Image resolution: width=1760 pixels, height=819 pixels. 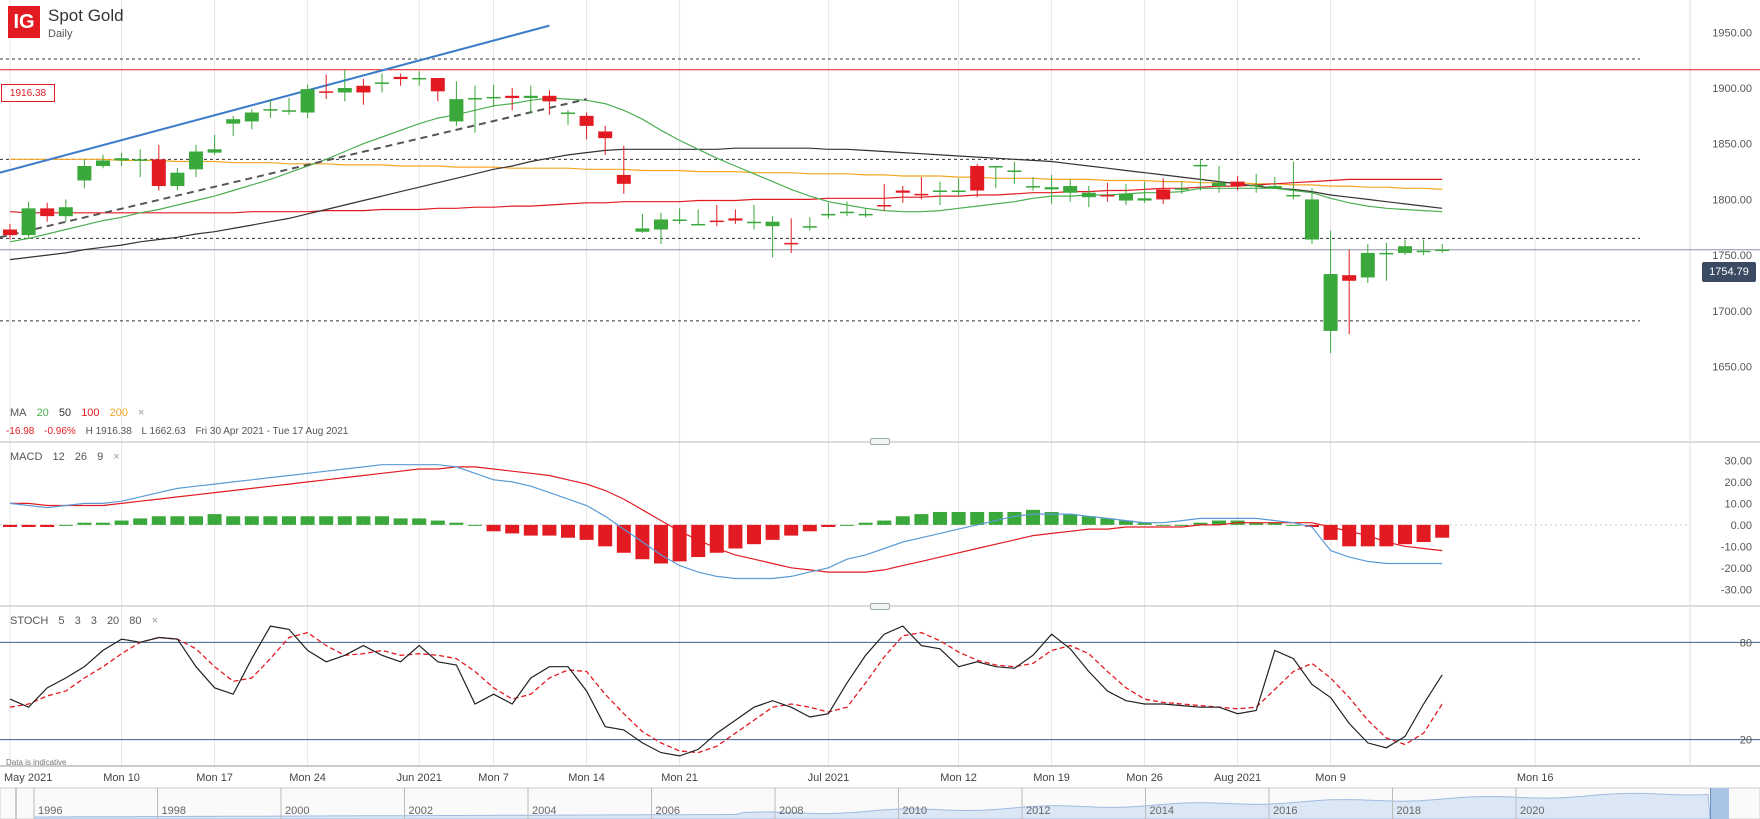 What do you see at coordinates (90, 413) in the screenshot?
I see `ma-legend-period-100: 100` at bounding box center [90, 413].